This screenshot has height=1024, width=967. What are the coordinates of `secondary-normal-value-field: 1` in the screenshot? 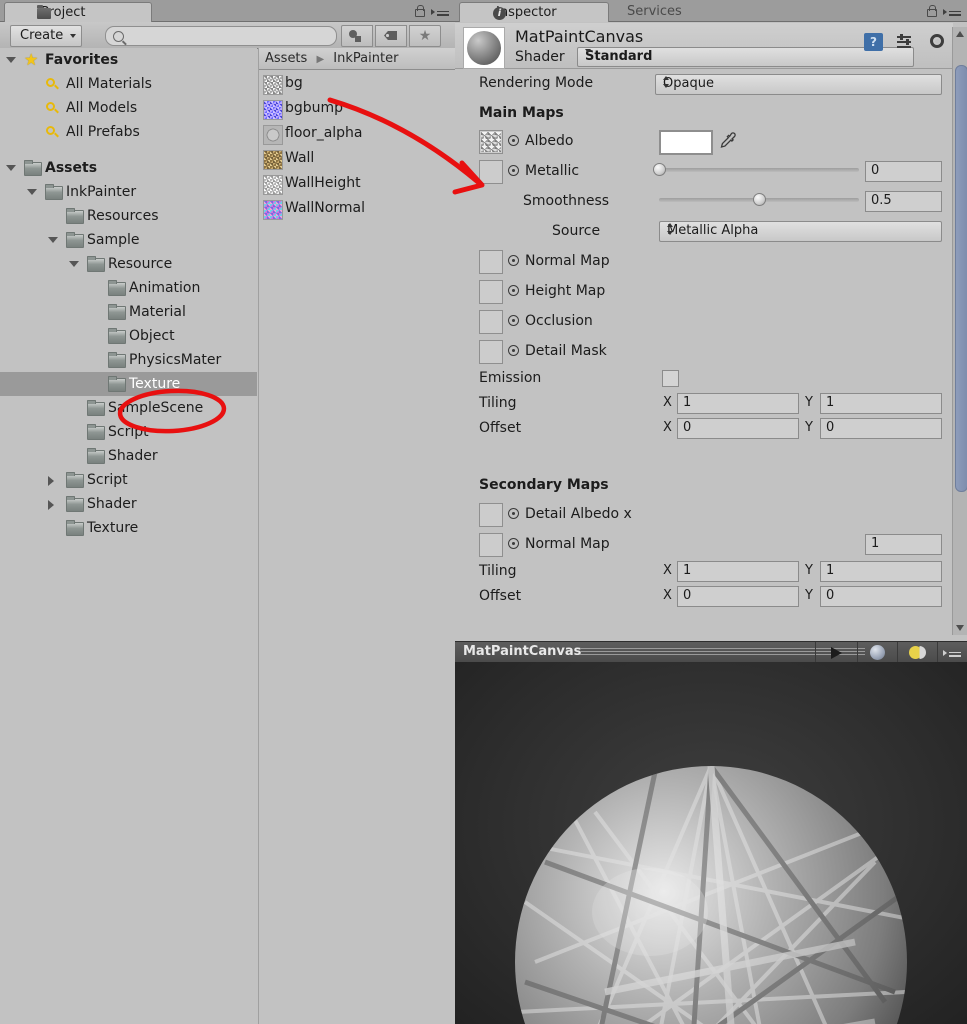 It's located at (903, 544).